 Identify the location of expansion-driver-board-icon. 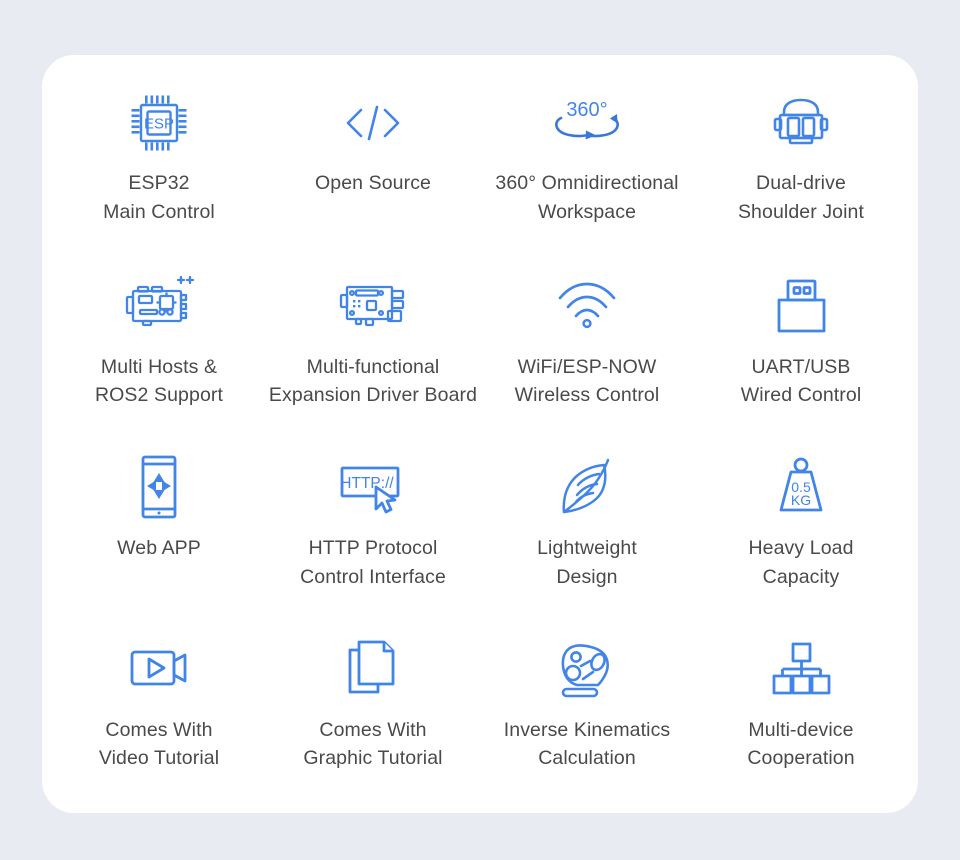
(373, 306).